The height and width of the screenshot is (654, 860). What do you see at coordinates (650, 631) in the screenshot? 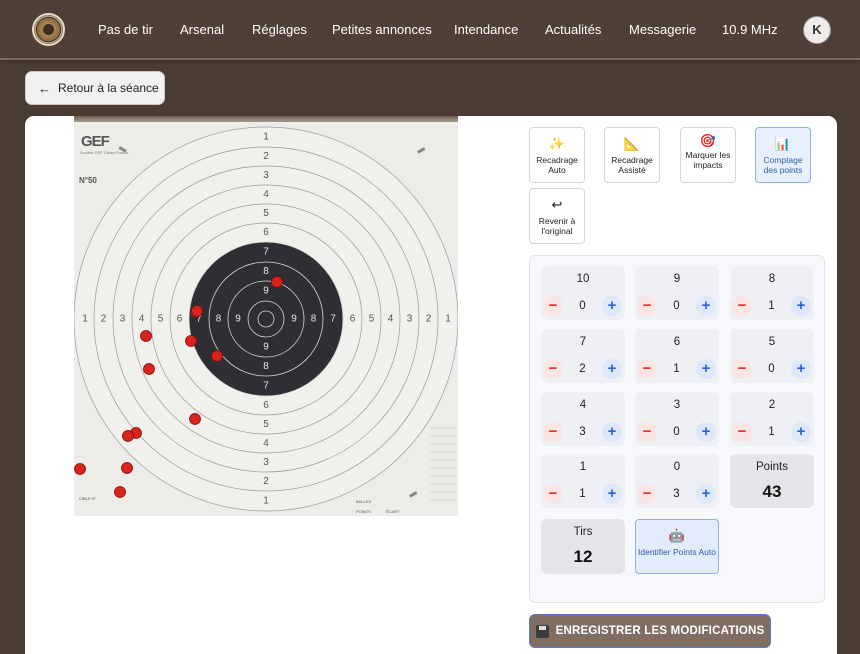
I see `save-changes-button: ENREGISTRER LES MODIFICATIONS` at bounding box center [650, 631].